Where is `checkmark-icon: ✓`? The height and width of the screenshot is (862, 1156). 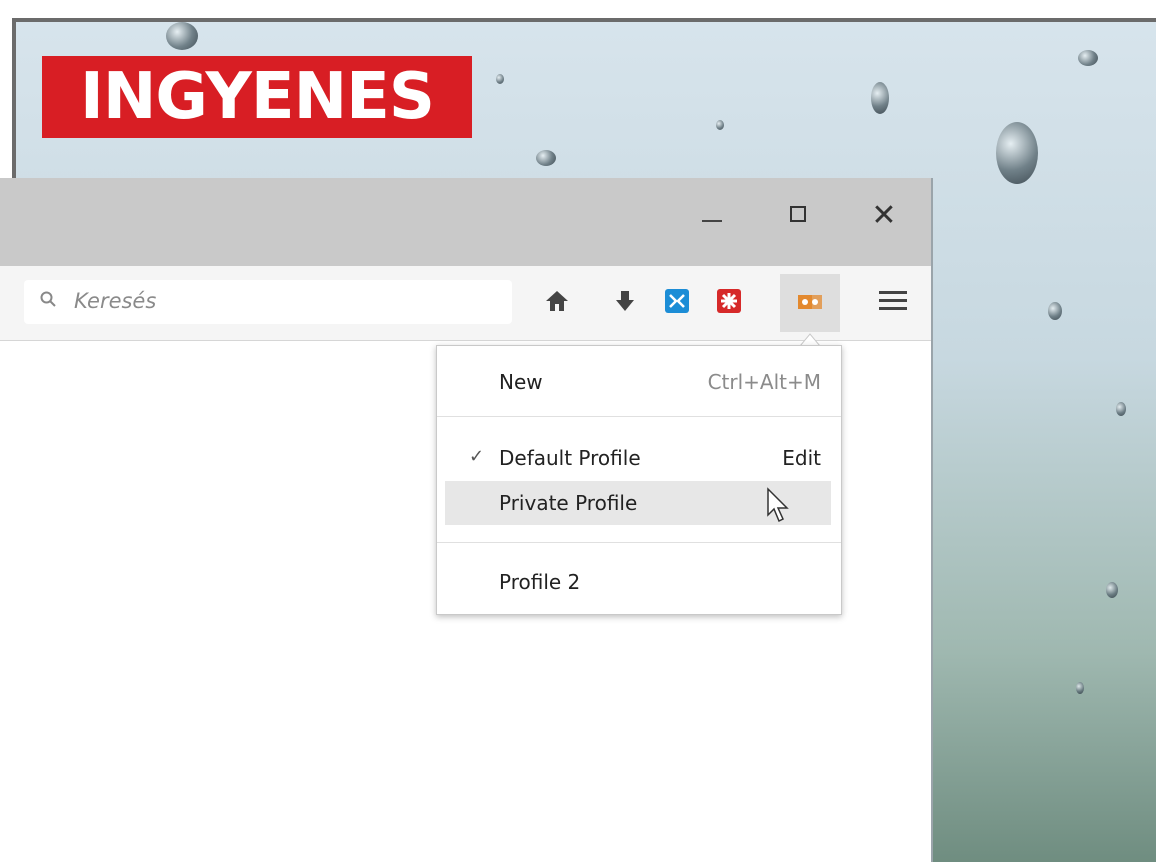
checkmark-icon: ✓ is located at coordinates (477, 456).